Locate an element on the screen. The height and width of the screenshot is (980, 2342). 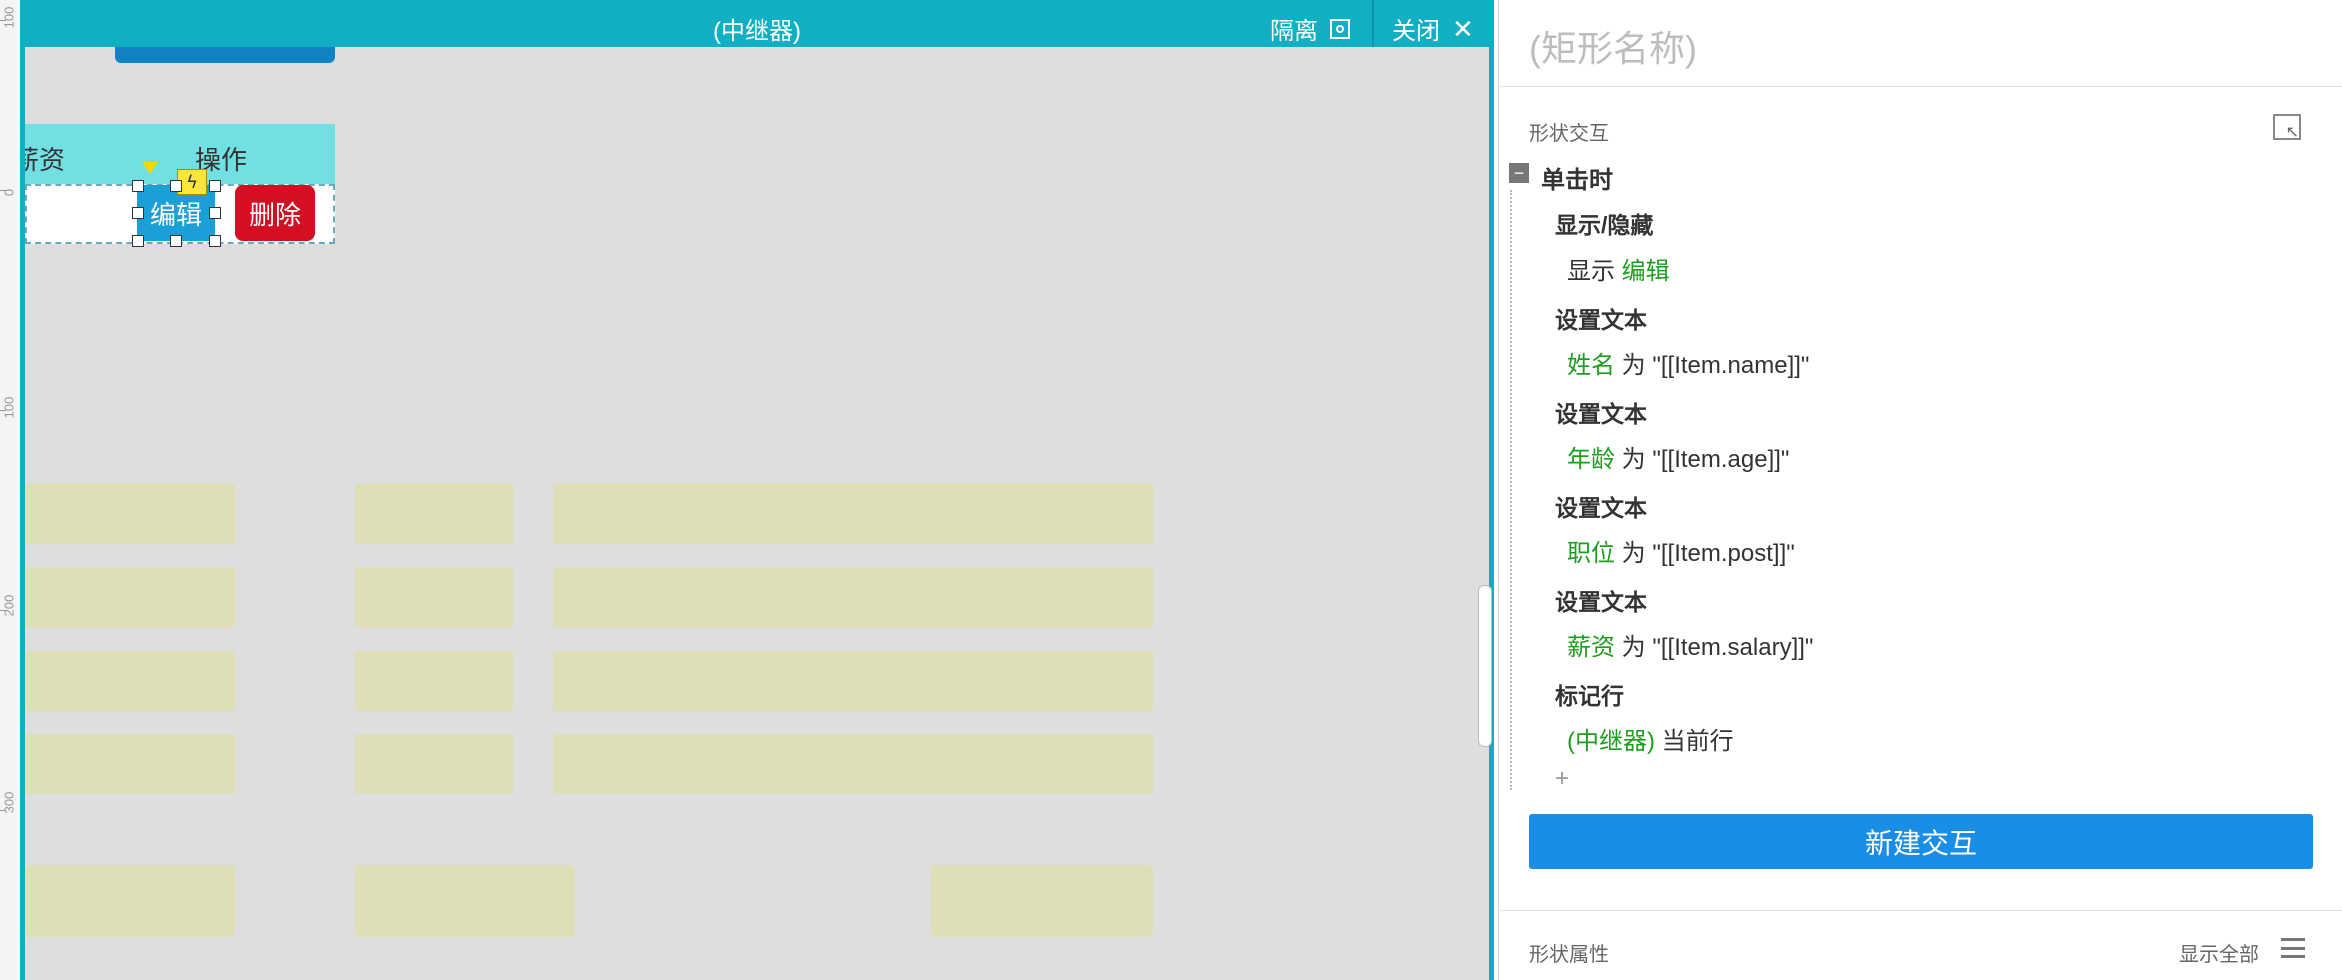
action-detail: 薪资 为 "[[Item.salary]]" is located at coordinates (1690, 644).